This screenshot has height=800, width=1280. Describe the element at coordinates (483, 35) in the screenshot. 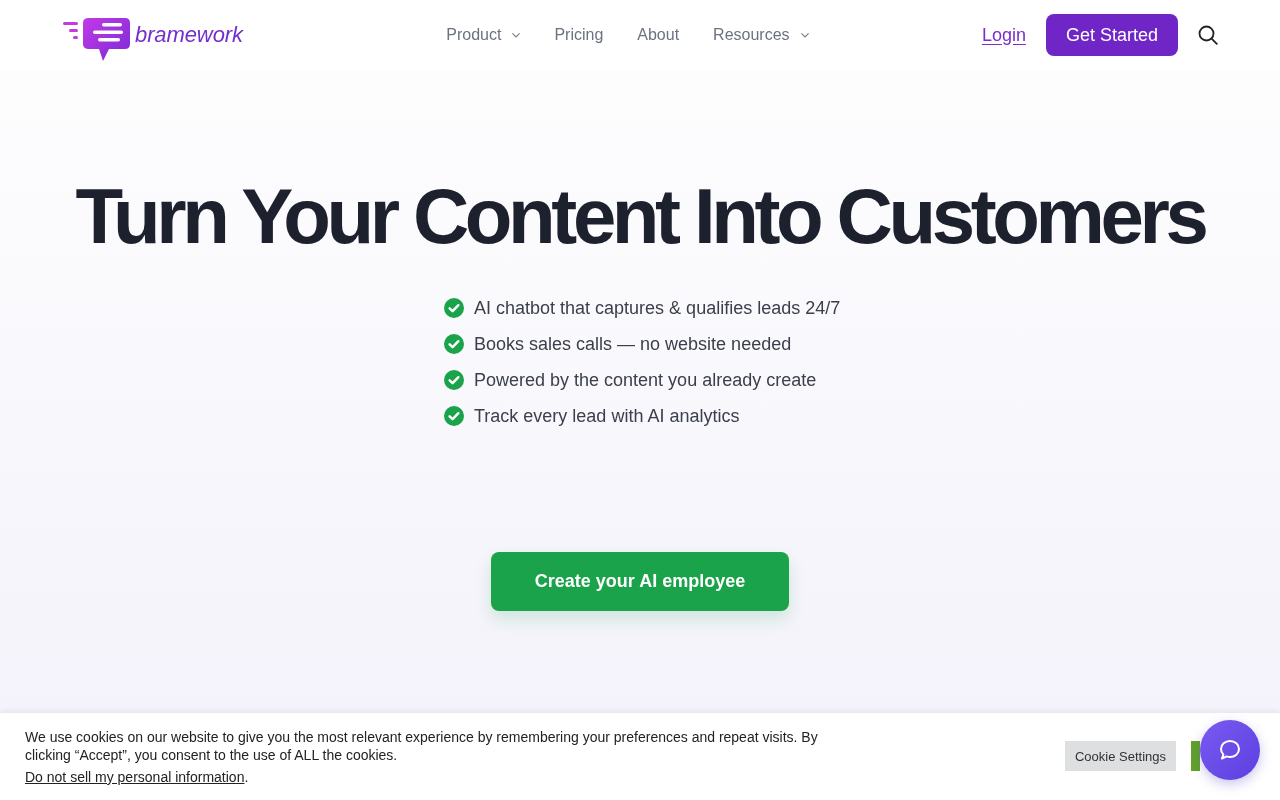

I see `nav-link: Product` at that location.